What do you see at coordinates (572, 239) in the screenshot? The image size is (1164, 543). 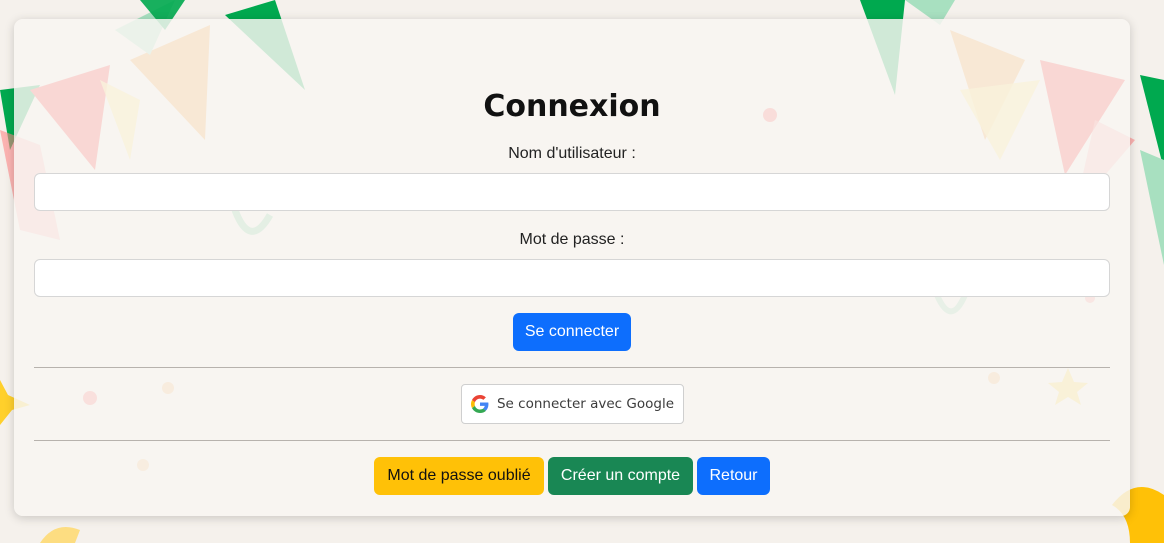 I see `password-label: Mot de passe :` at bounding box center [572, 239].